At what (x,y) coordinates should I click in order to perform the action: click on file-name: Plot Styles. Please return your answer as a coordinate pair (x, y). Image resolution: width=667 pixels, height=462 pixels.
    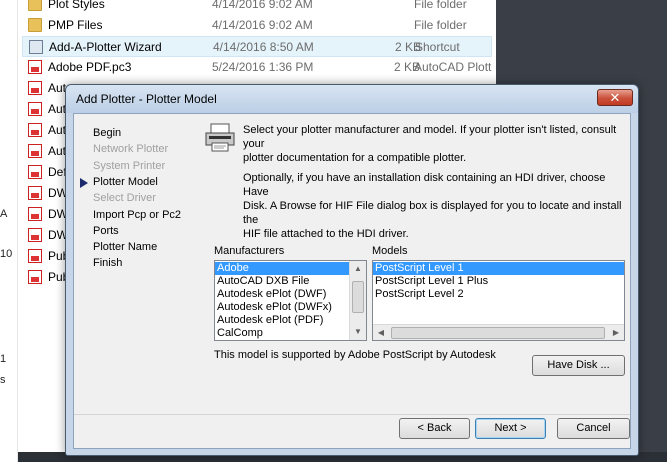
    Looking at the image, I should click on (76, 5).